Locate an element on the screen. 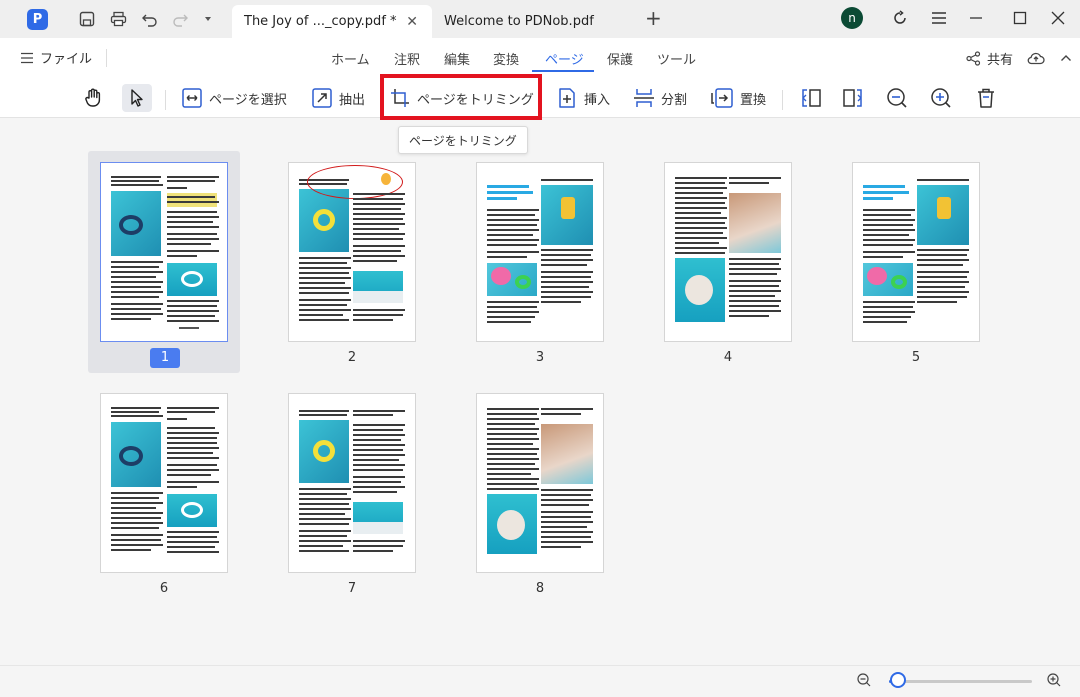  extract-icon is located at coordinates (322, 98).